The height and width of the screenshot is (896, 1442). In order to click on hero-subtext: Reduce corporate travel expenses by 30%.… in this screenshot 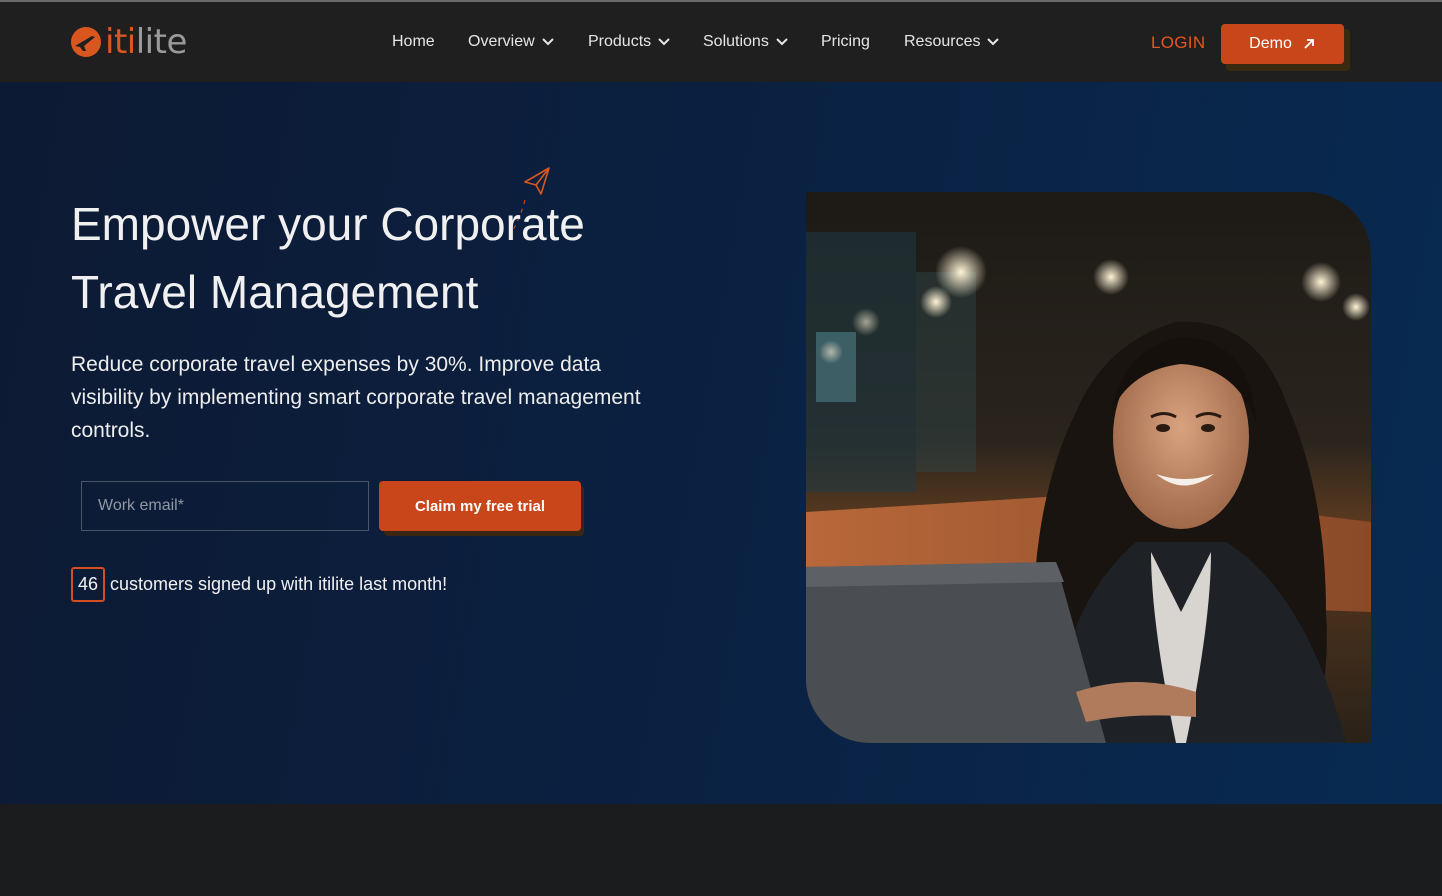, I will do `click(356, 397)`.